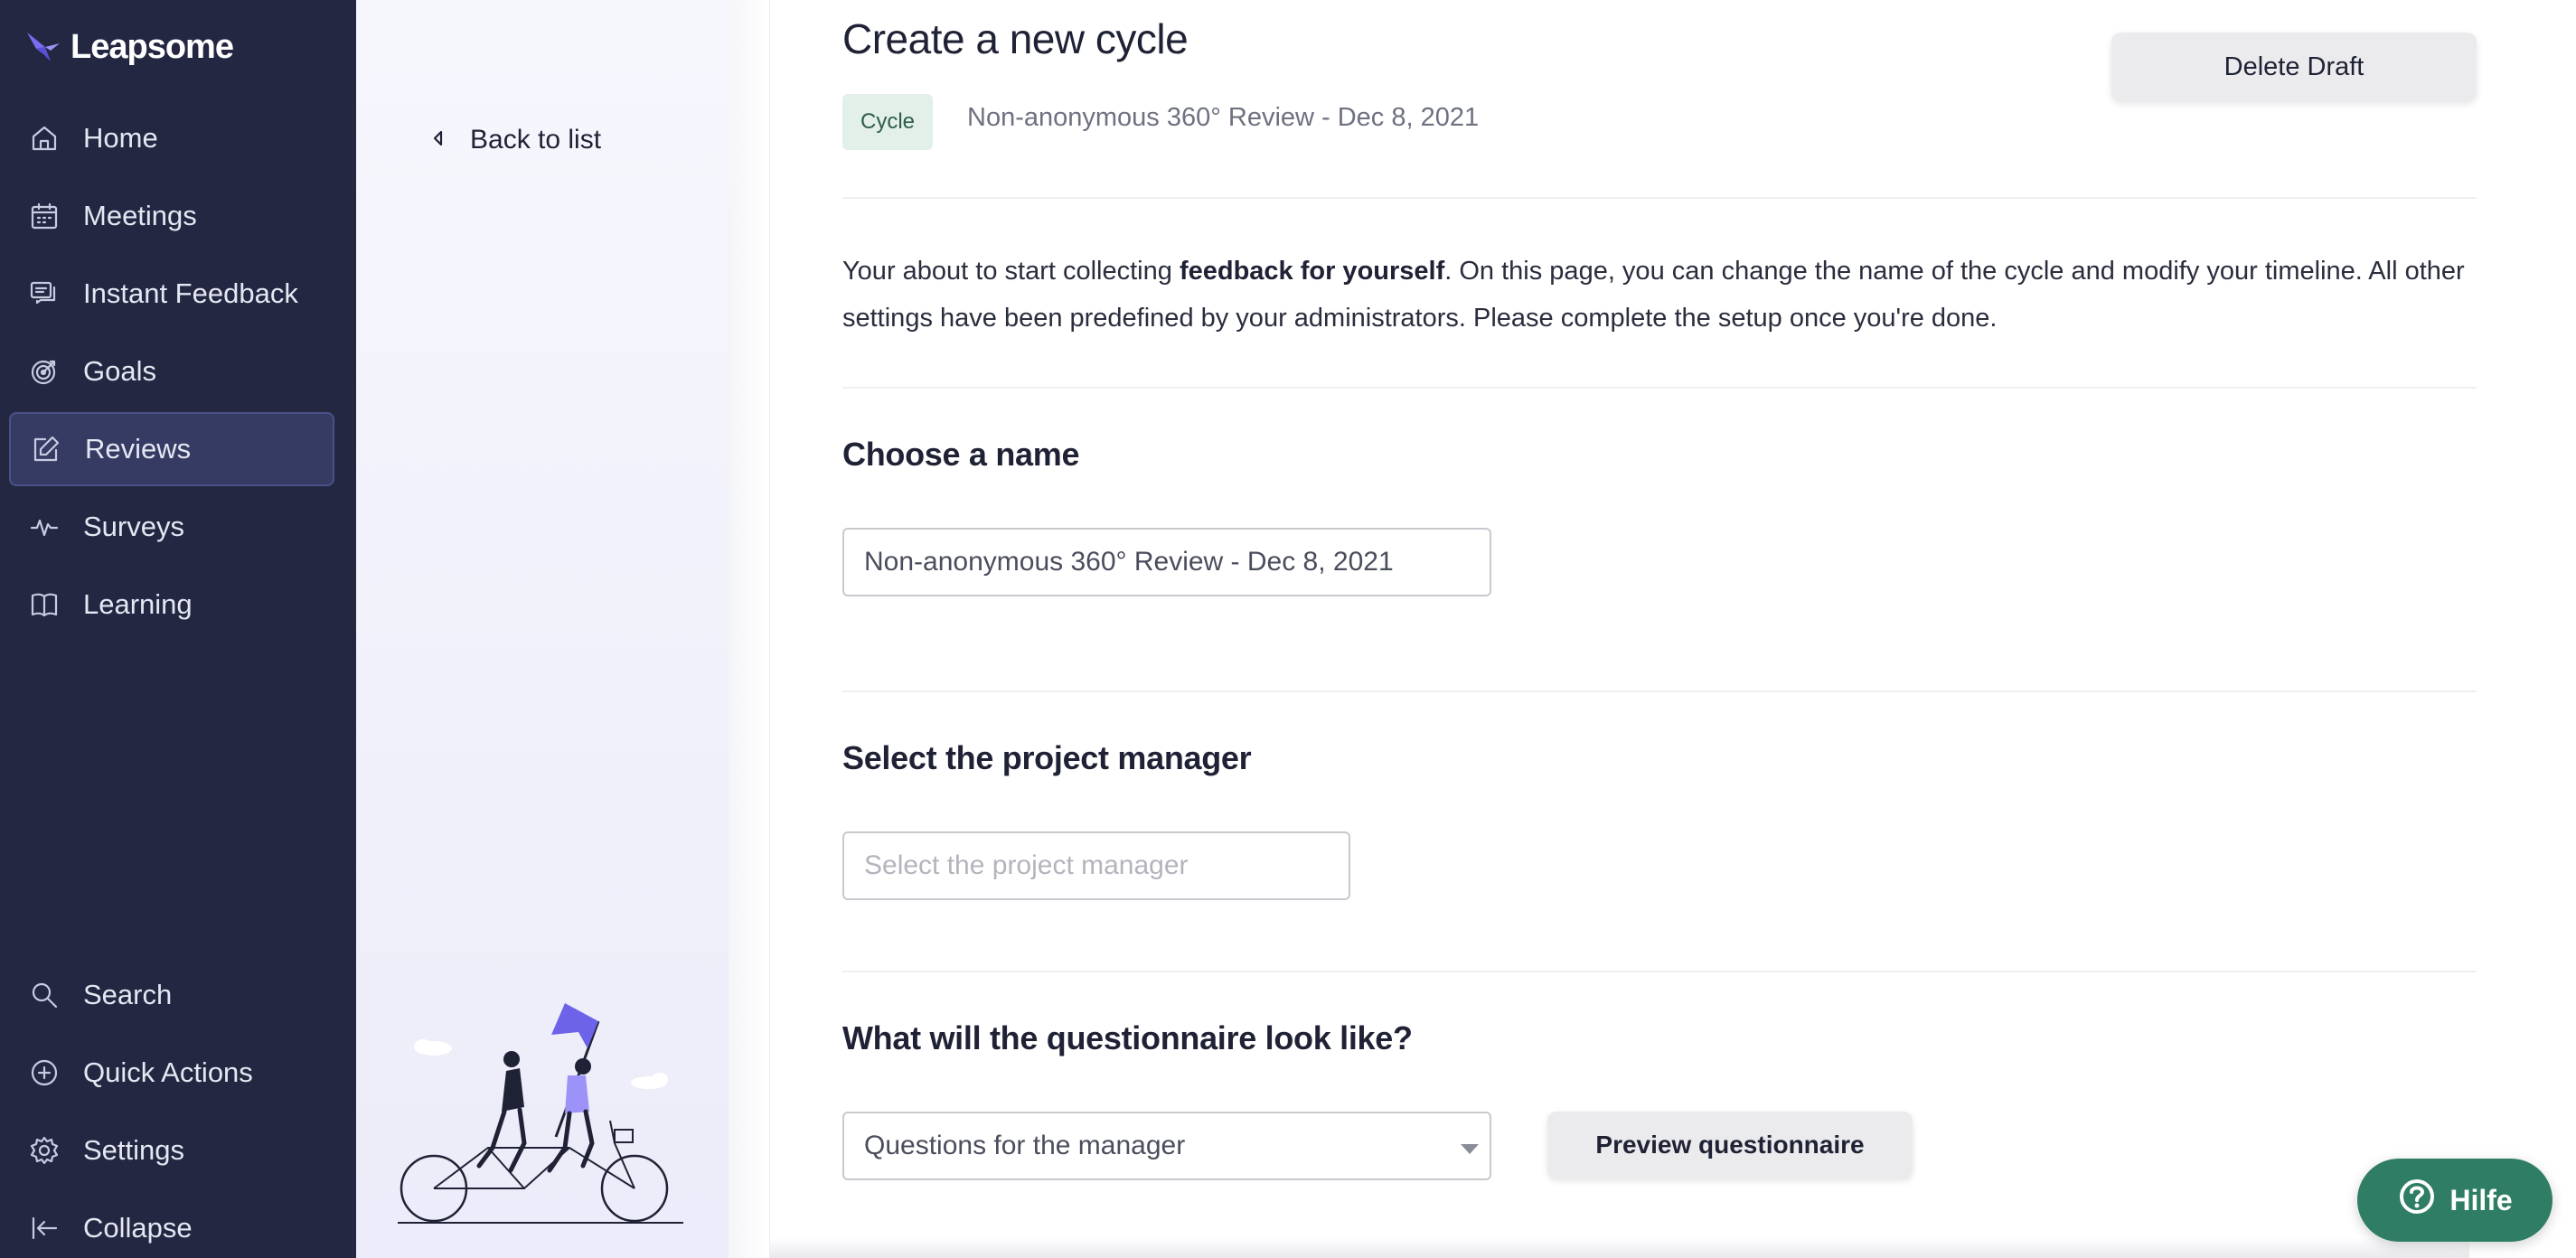 This screenshot has width=2576, height=1258. What do you see at coordinates (45, 1228) in the screenshot?
I see `collapse-icon` at bounding box center [45, 1228].